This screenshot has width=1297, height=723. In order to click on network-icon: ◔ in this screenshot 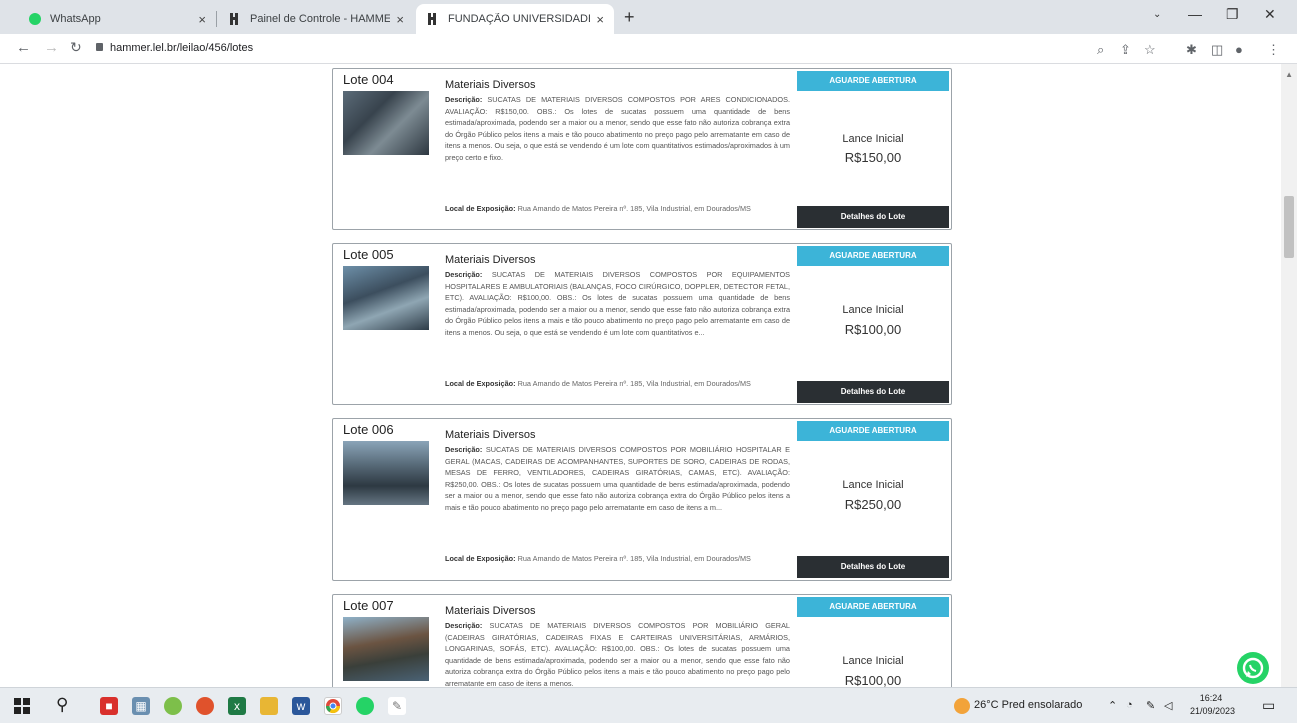, I will do `click(1129, 705)`.